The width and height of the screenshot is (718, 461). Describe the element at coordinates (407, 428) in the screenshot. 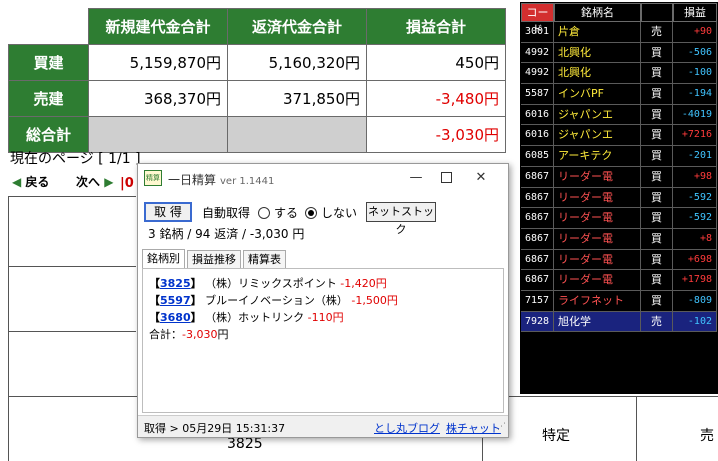

I see `blog-link: とし丸ブログ` at that location.